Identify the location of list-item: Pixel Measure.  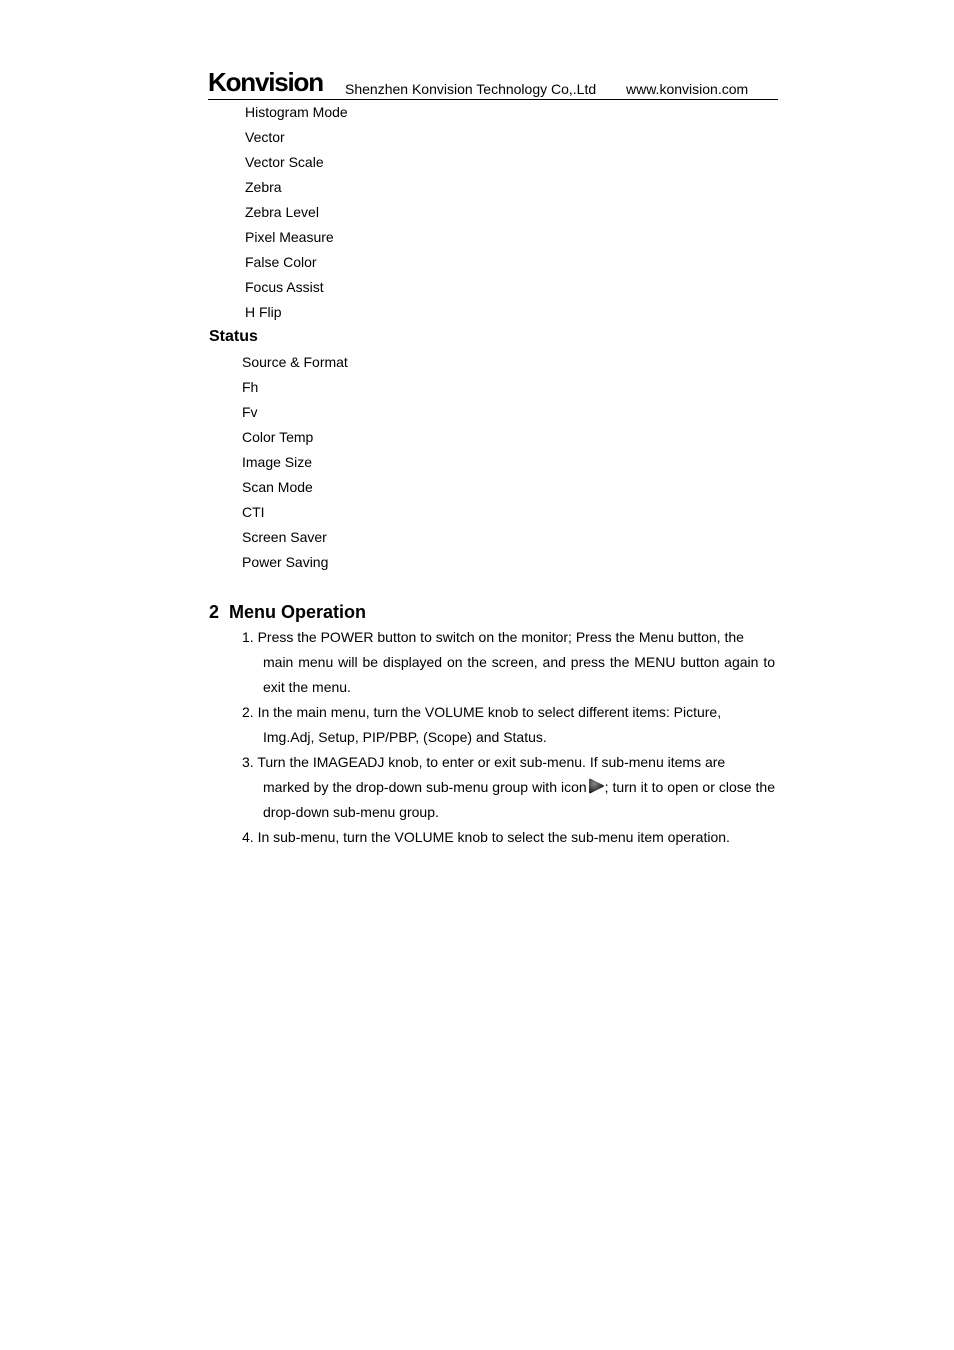
(289, 237).